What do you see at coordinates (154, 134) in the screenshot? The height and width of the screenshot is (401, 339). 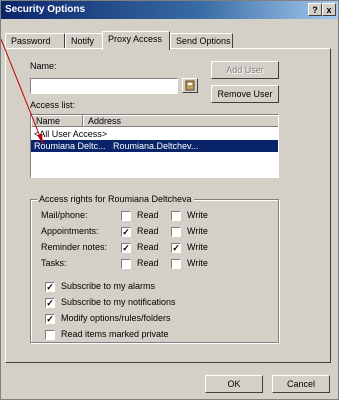 I see `list-item: <All User Access>` at bounding box center [154, 134].